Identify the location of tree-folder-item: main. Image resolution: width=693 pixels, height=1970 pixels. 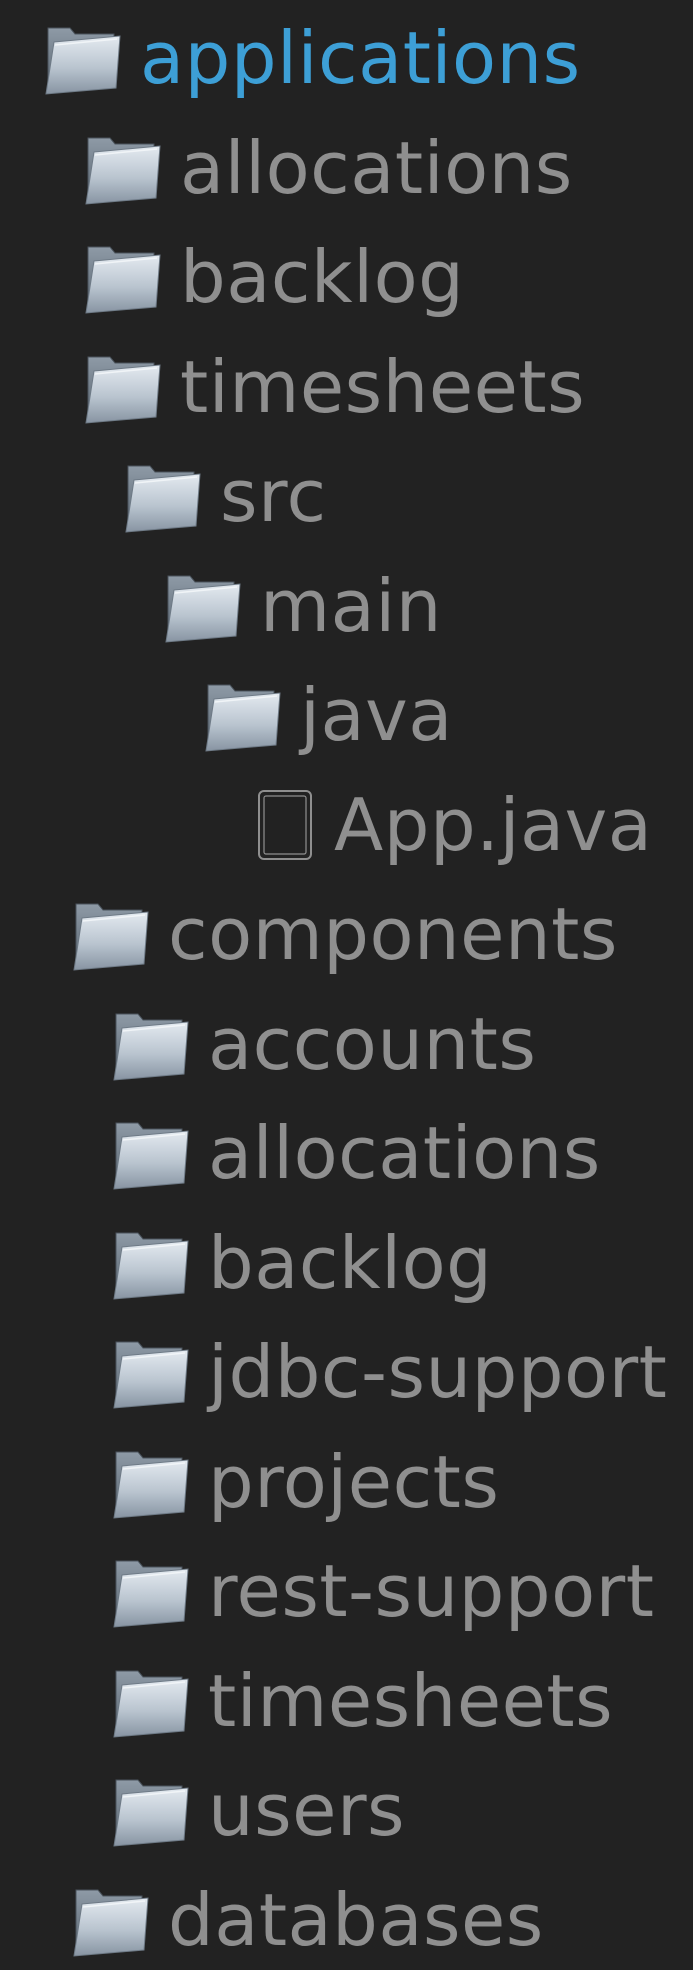
(302, 606).